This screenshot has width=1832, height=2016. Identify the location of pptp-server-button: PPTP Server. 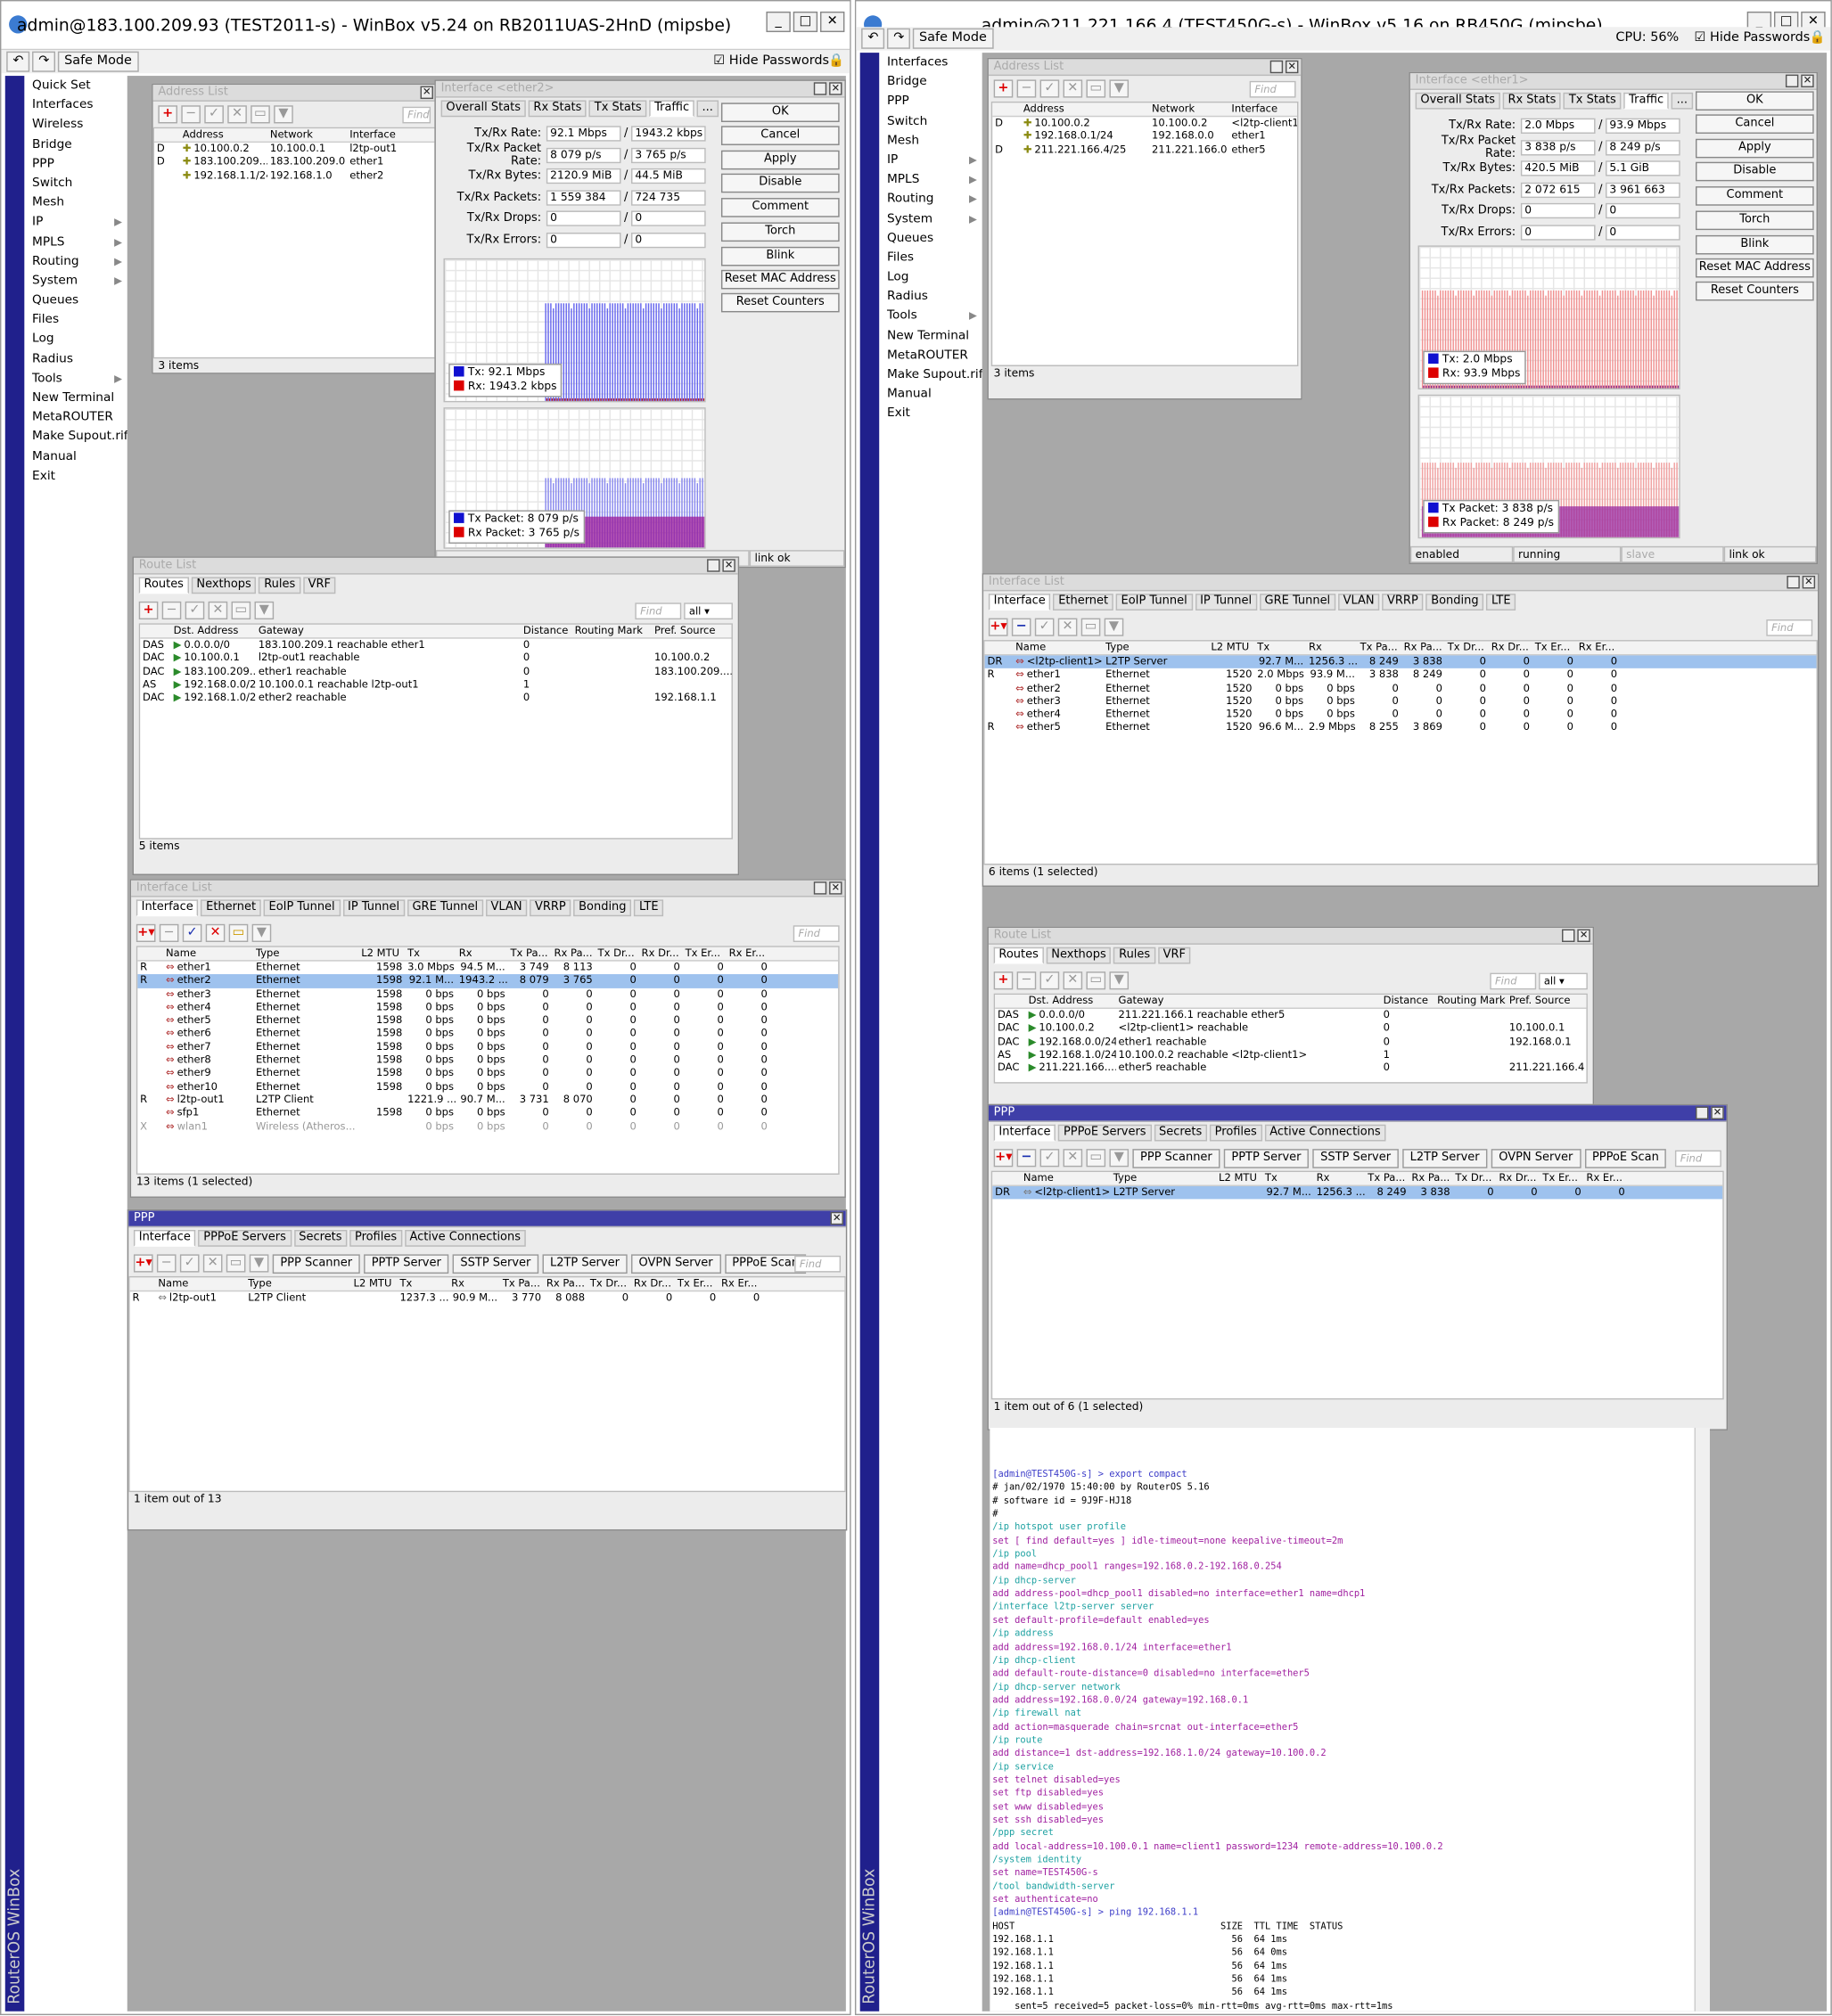
(1266, 1158).